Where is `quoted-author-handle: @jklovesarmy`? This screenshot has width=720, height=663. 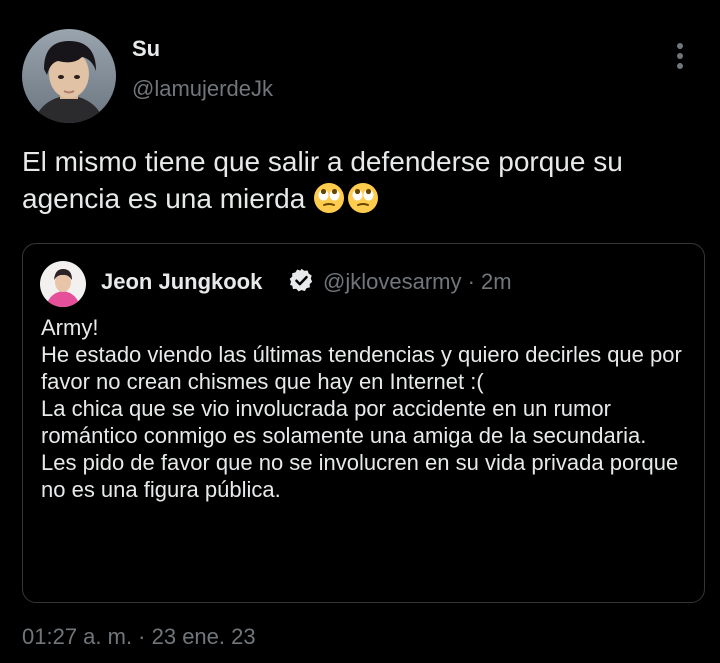
quoted-author-handle: @jklovesarmy is located at coordinates (392, 281).